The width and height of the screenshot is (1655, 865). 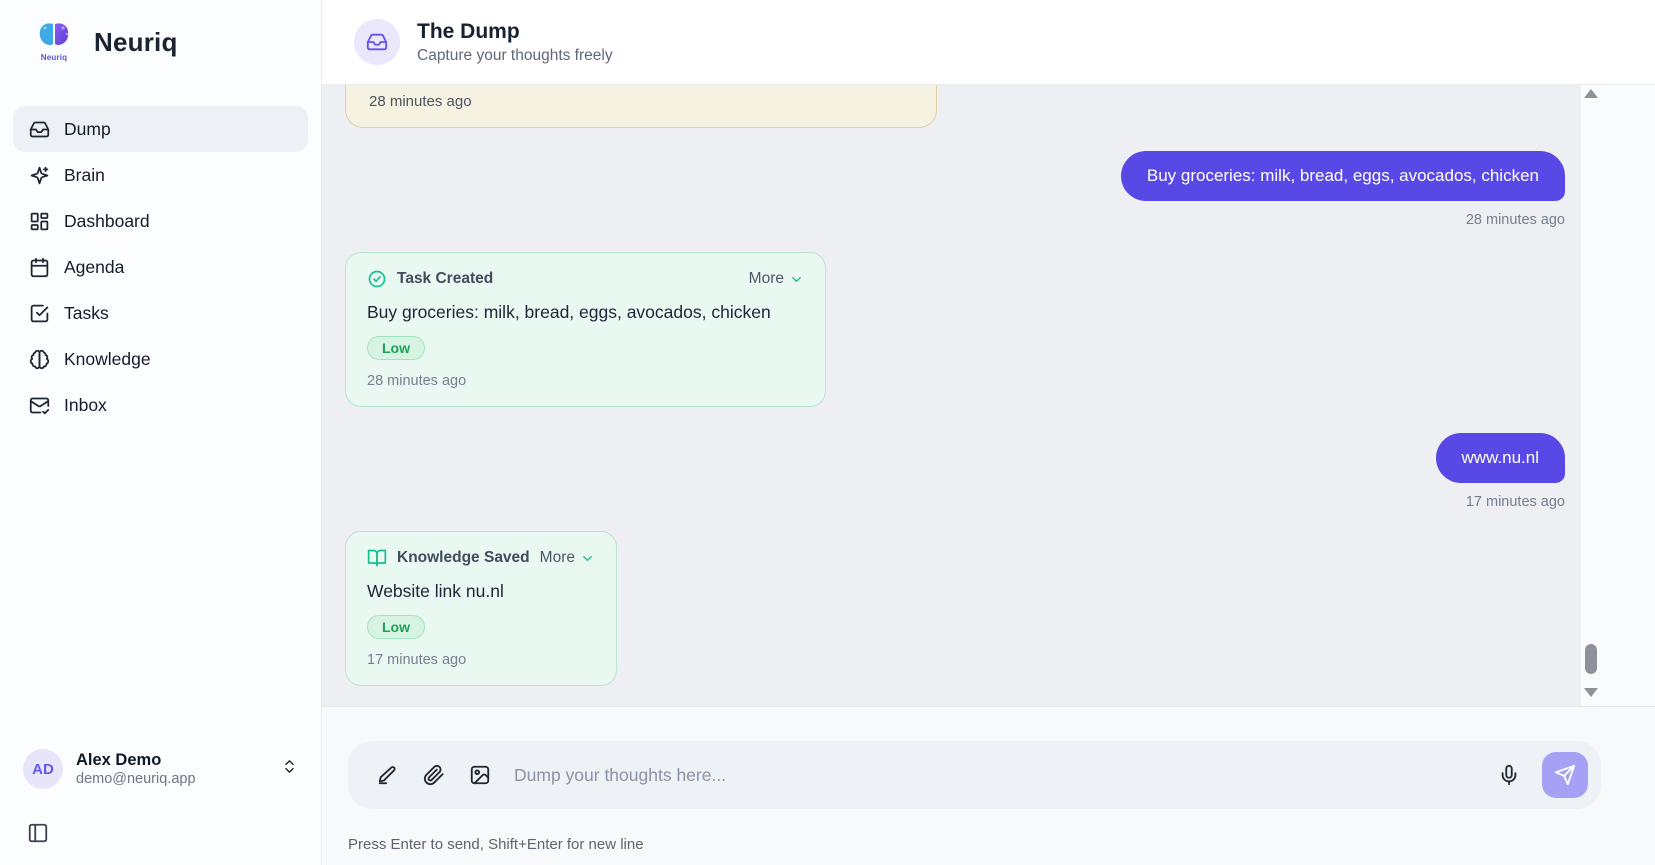 I want to click on panel-left-icon, so click(x=38, y=832).